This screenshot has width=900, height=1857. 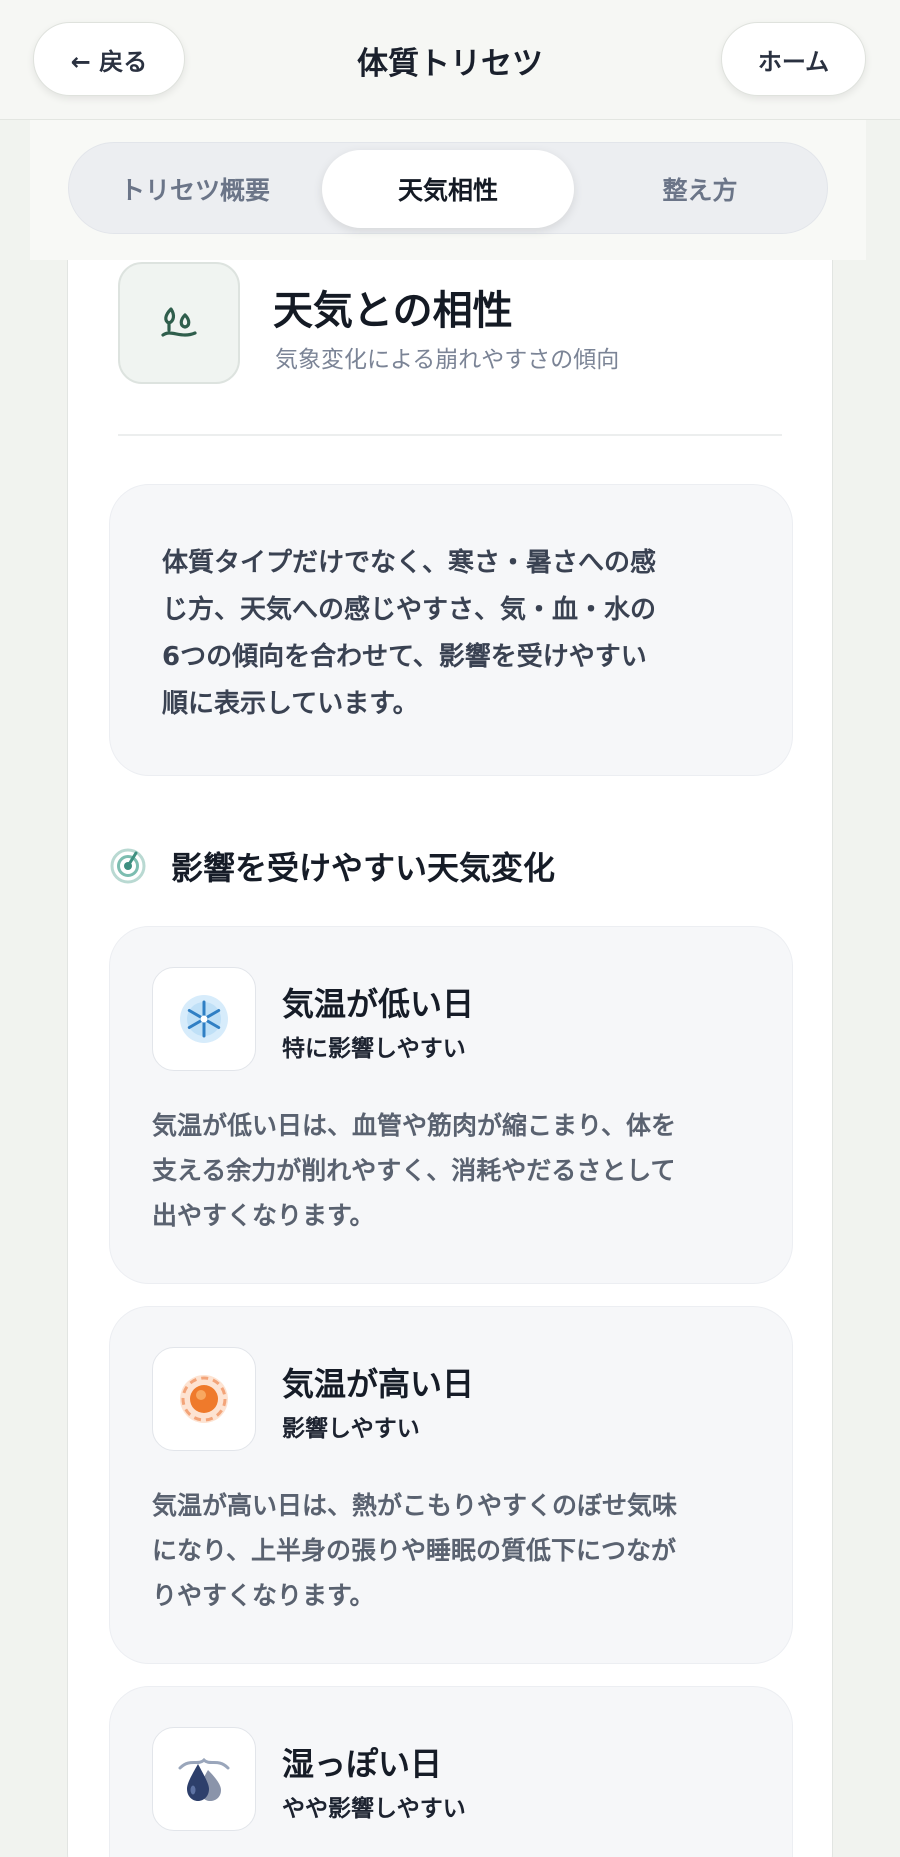 What do you see at coordinates (290, 704) in the screenshot?
I see `note-line: 順に表示しています。` at bounding box center [290, 704].